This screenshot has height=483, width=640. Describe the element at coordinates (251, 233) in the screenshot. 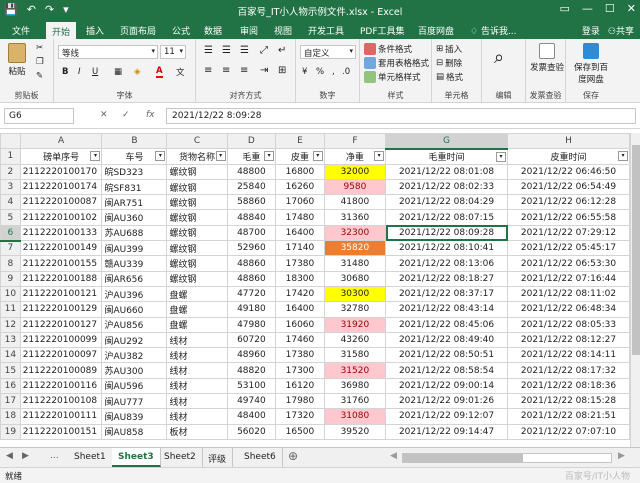

I see `cell: 48700` at that location.